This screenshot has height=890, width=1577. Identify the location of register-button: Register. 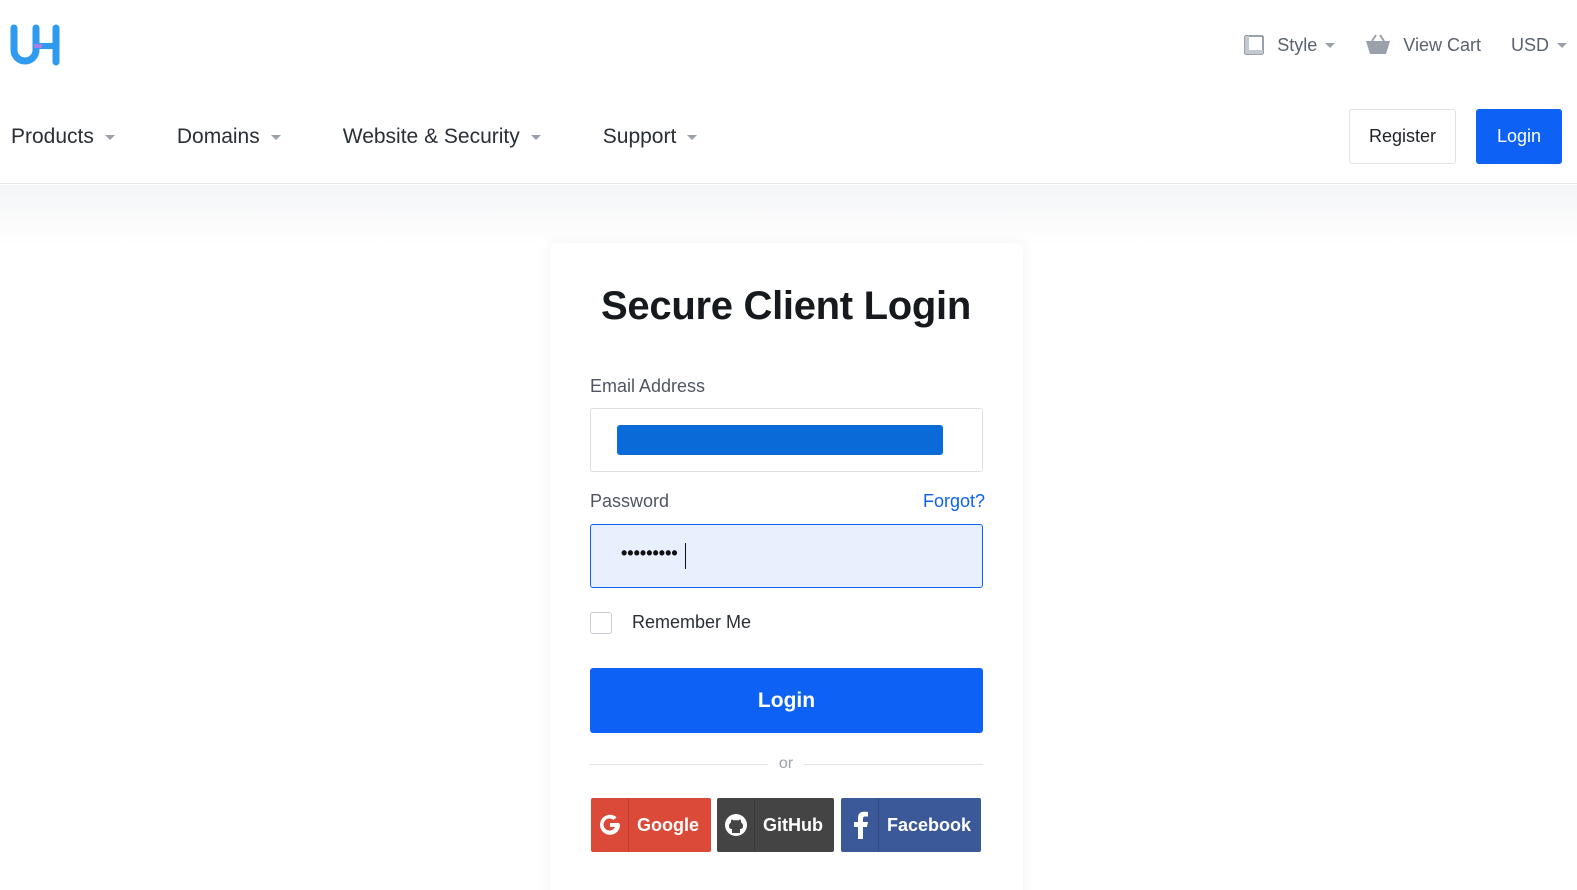
(1402, 136).